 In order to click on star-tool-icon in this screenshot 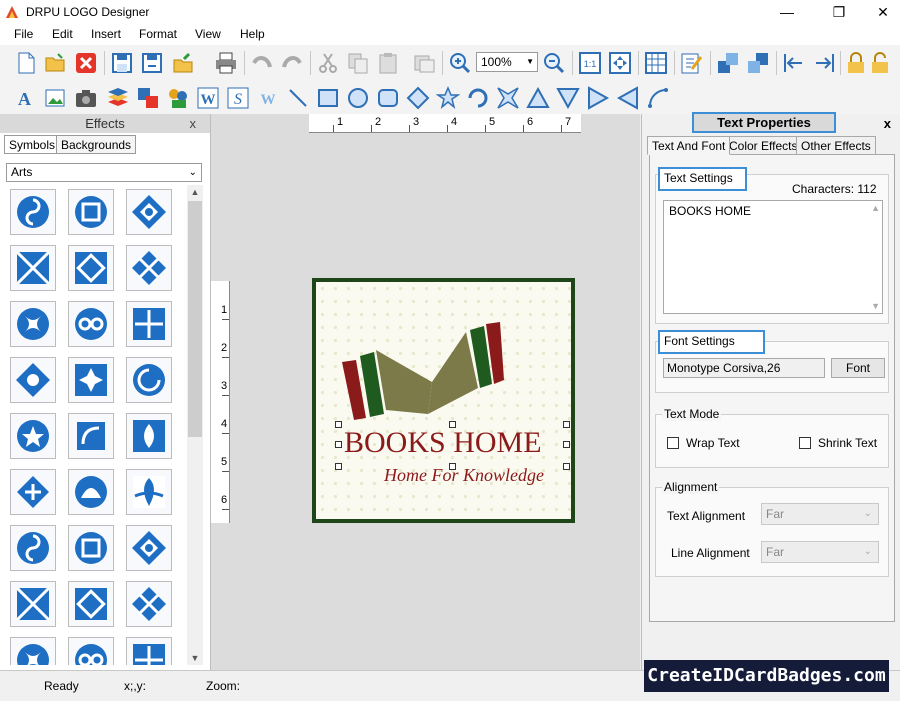, I will do `click(448, 98)`.